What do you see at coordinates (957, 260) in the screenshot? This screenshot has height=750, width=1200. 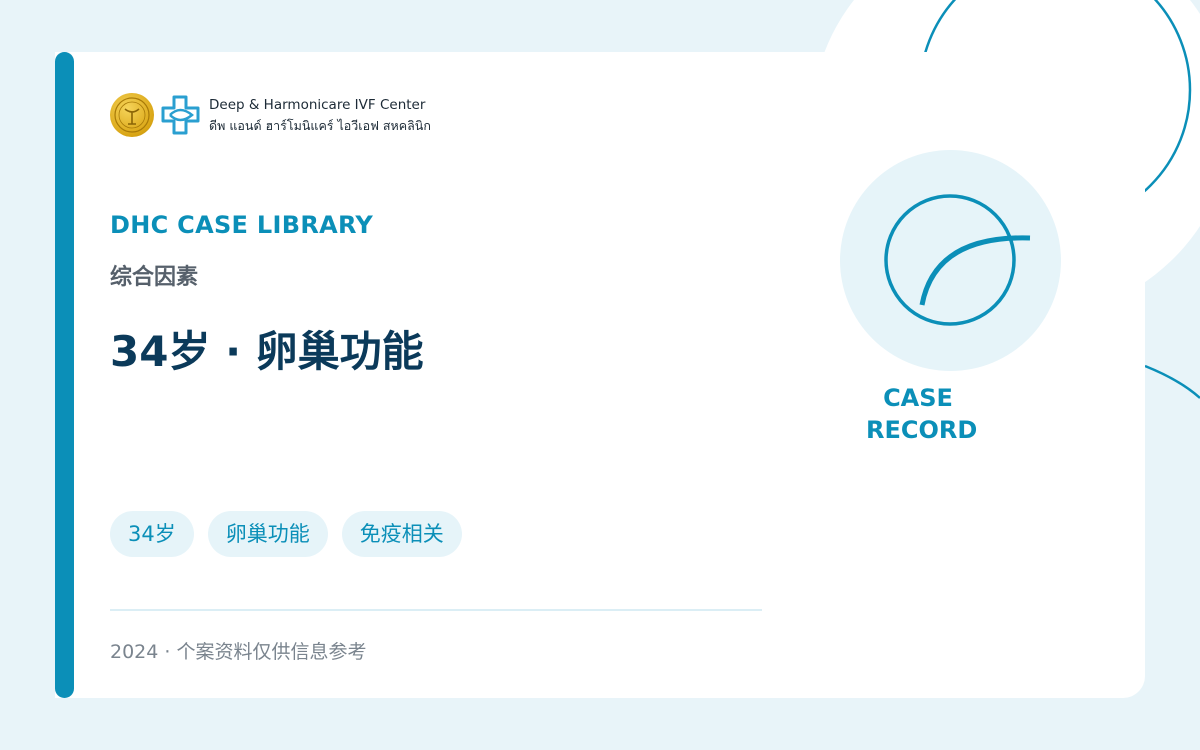 I see `circle-arc-icon` at bounding box center [957, 260].